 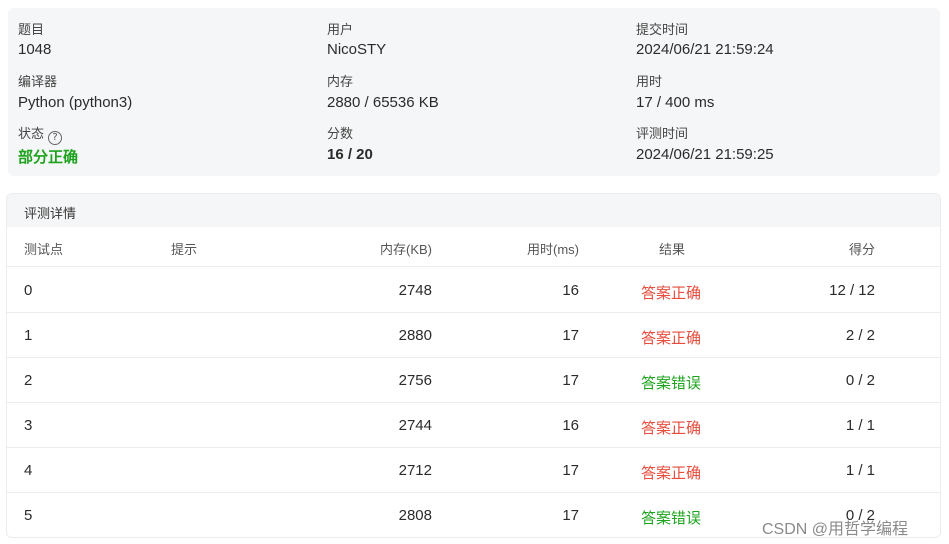 I want to click on testcase-id: 4, so click(x=28, y=470).